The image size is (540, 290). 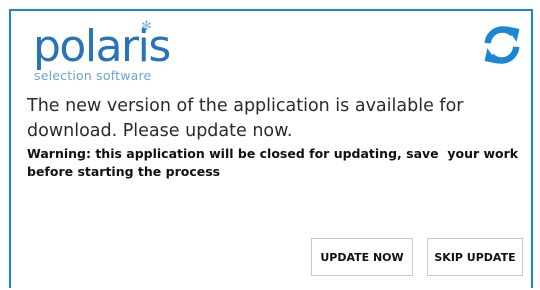 I want to click on polaris-logo: polaris ✻ selection software, so click(x=108, y=56).